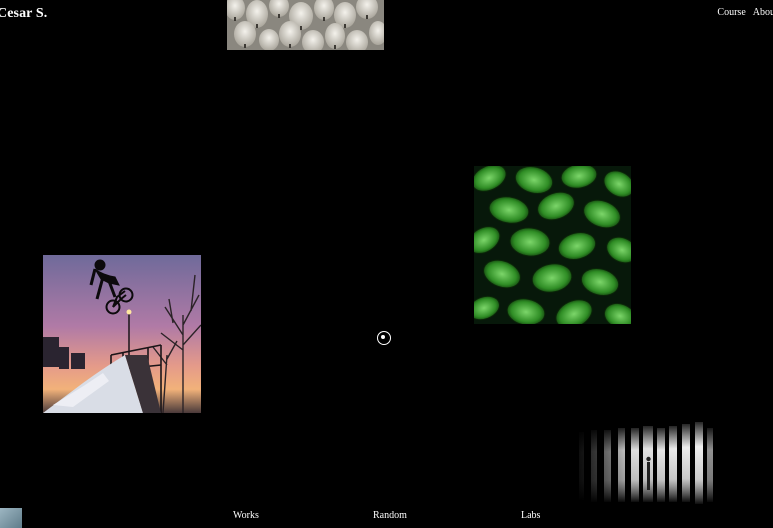  I want to click on custom-cursor-icon, so click(384, 338).